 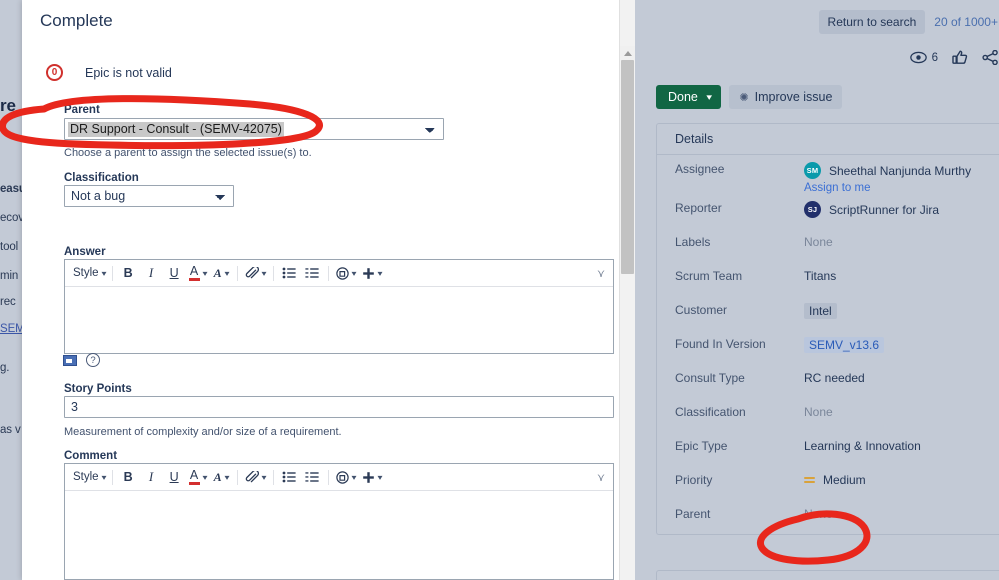 I want to click on background-page-left-column, so click(x=11, y=290).